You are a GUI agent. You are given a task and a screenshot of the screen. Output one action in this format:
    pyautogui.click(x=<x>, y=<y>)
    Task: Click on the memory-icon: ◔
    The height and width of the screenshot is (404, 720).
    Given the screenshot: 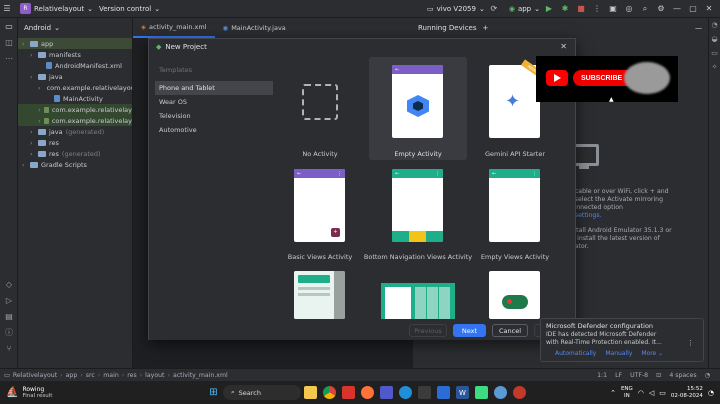 What is the action you would take?
    pyautogui.click(x=707, y=375)
    